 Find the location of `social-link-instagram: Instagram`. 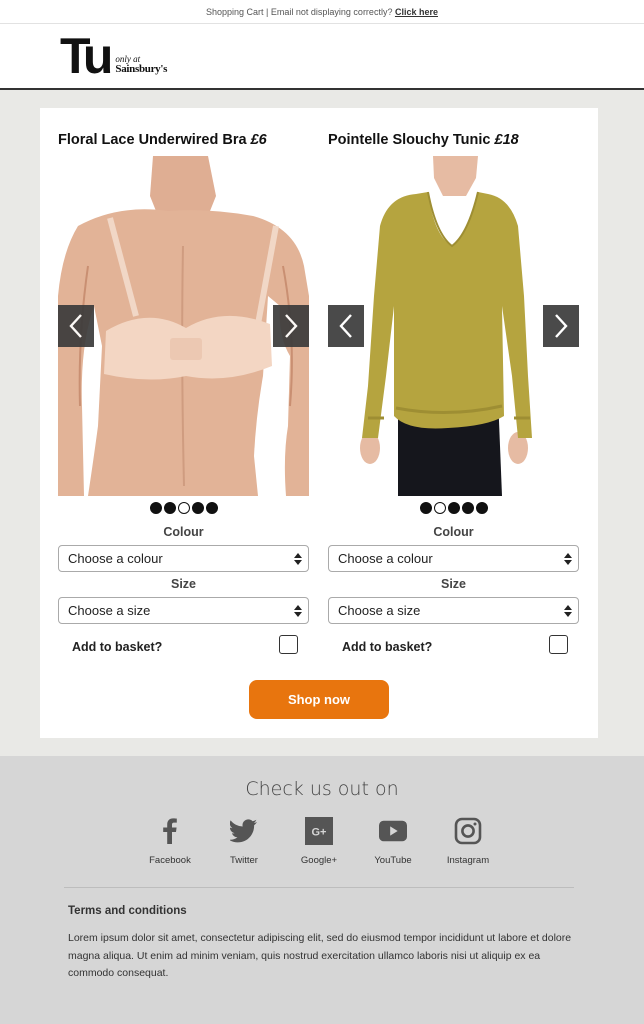

social-link-instagram: Instagram is located at coordinates (468, 841).